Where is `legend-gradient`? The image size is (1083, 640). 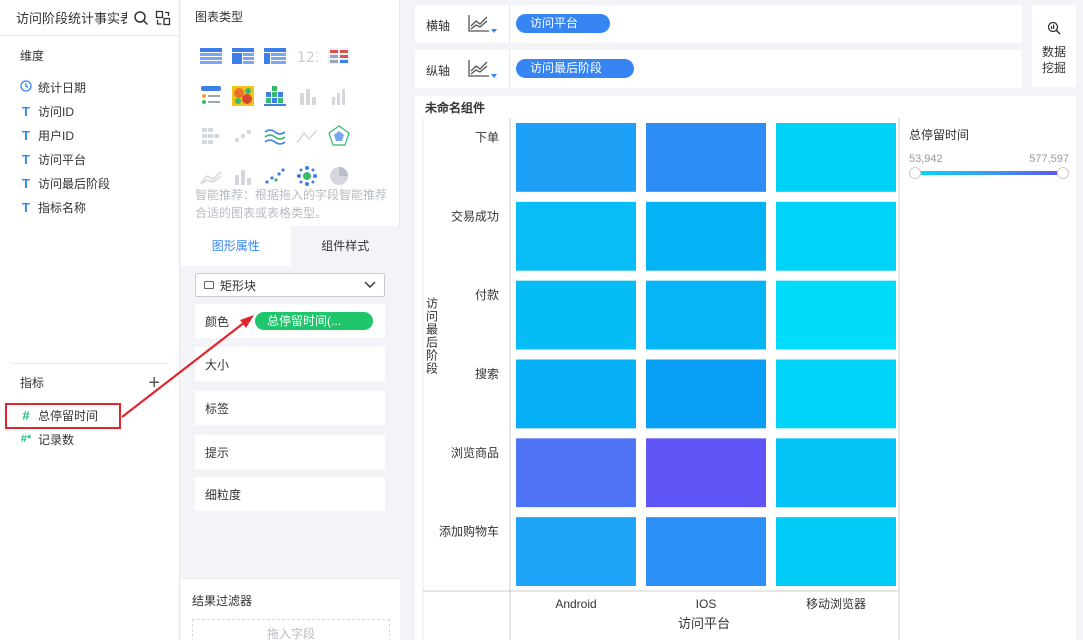
legend-gradient is located at coordinates (989, 173).